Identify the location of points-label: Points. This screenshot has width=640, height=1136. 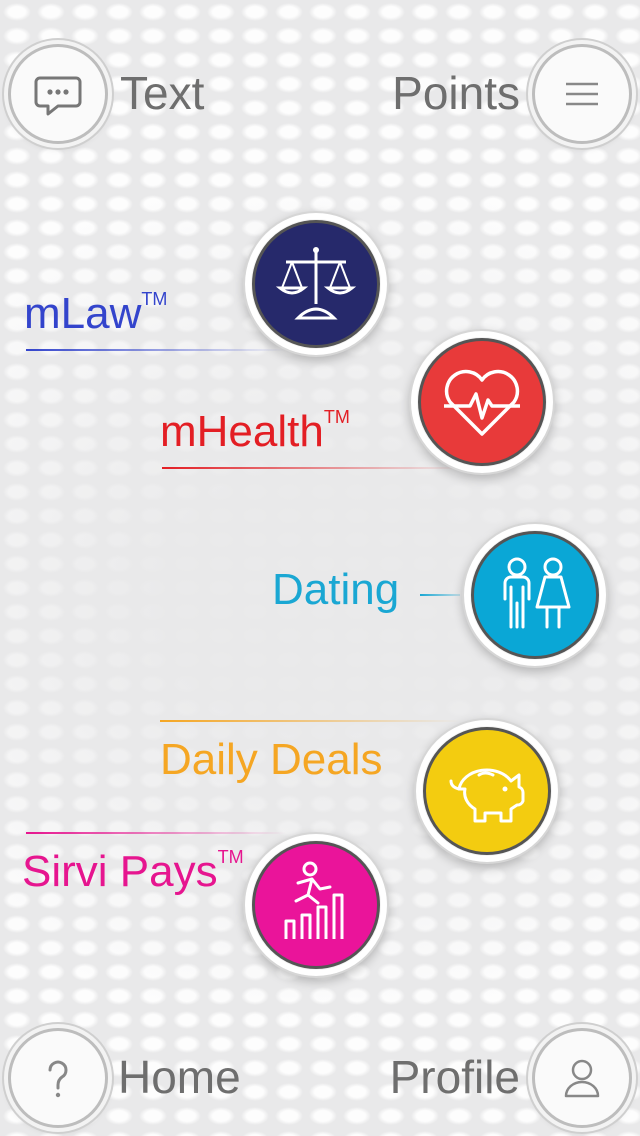
(456, 93).